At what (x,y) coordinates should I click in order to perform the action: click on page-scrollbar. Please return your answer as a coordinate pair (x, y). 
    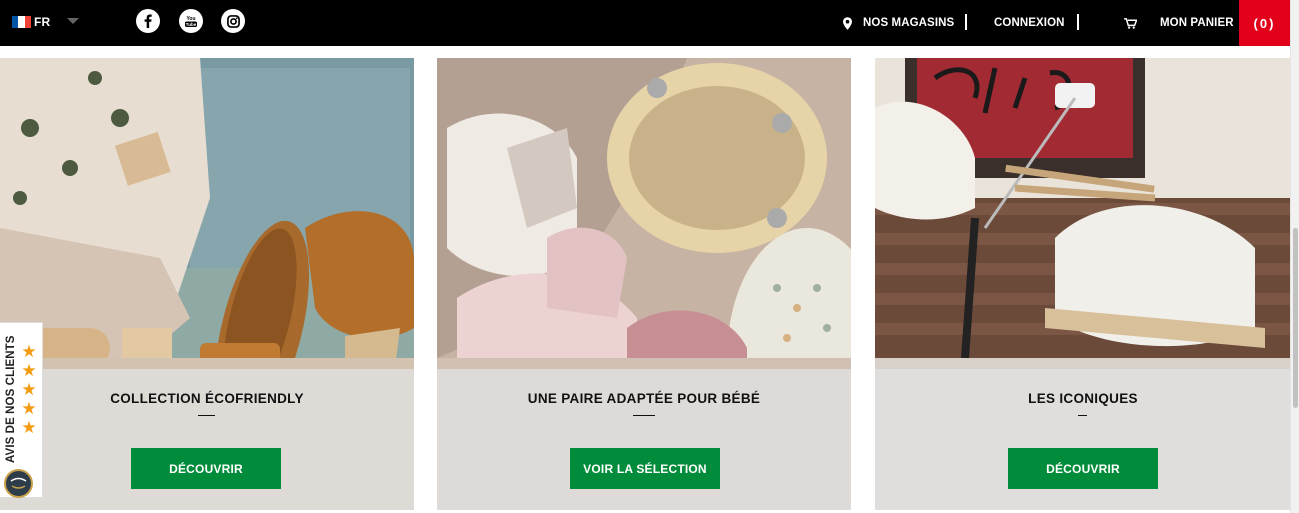
    Looking at the image, I should click on (1294, 256).